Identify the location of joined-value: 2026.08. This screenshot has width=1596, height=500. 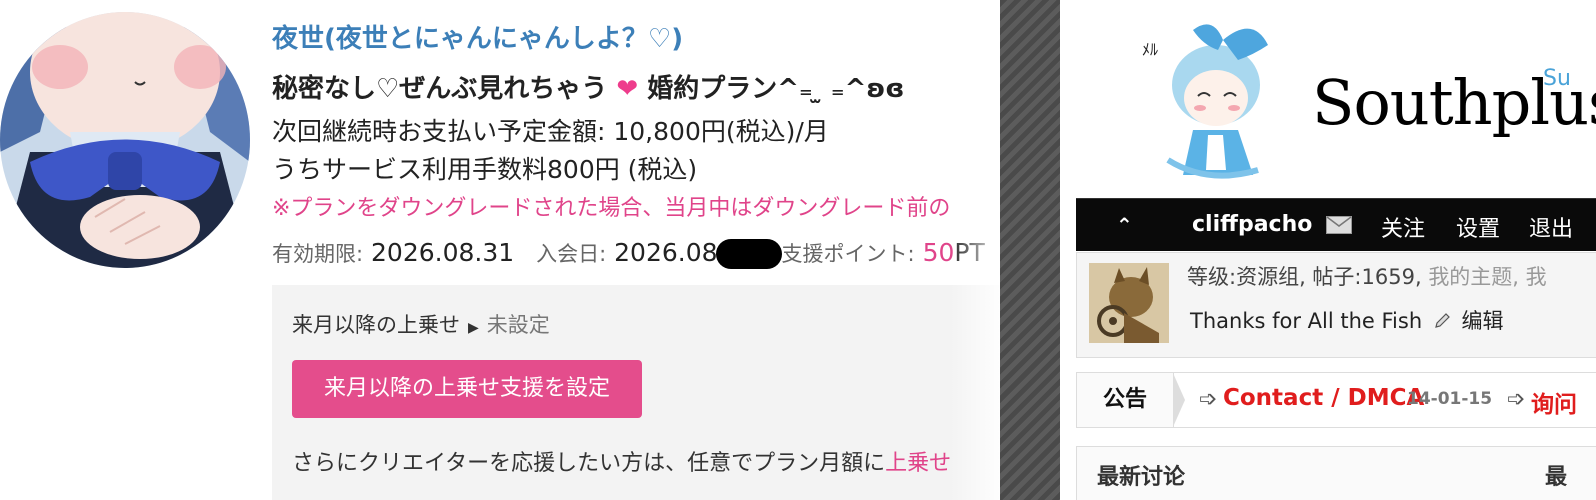
(666, 252).